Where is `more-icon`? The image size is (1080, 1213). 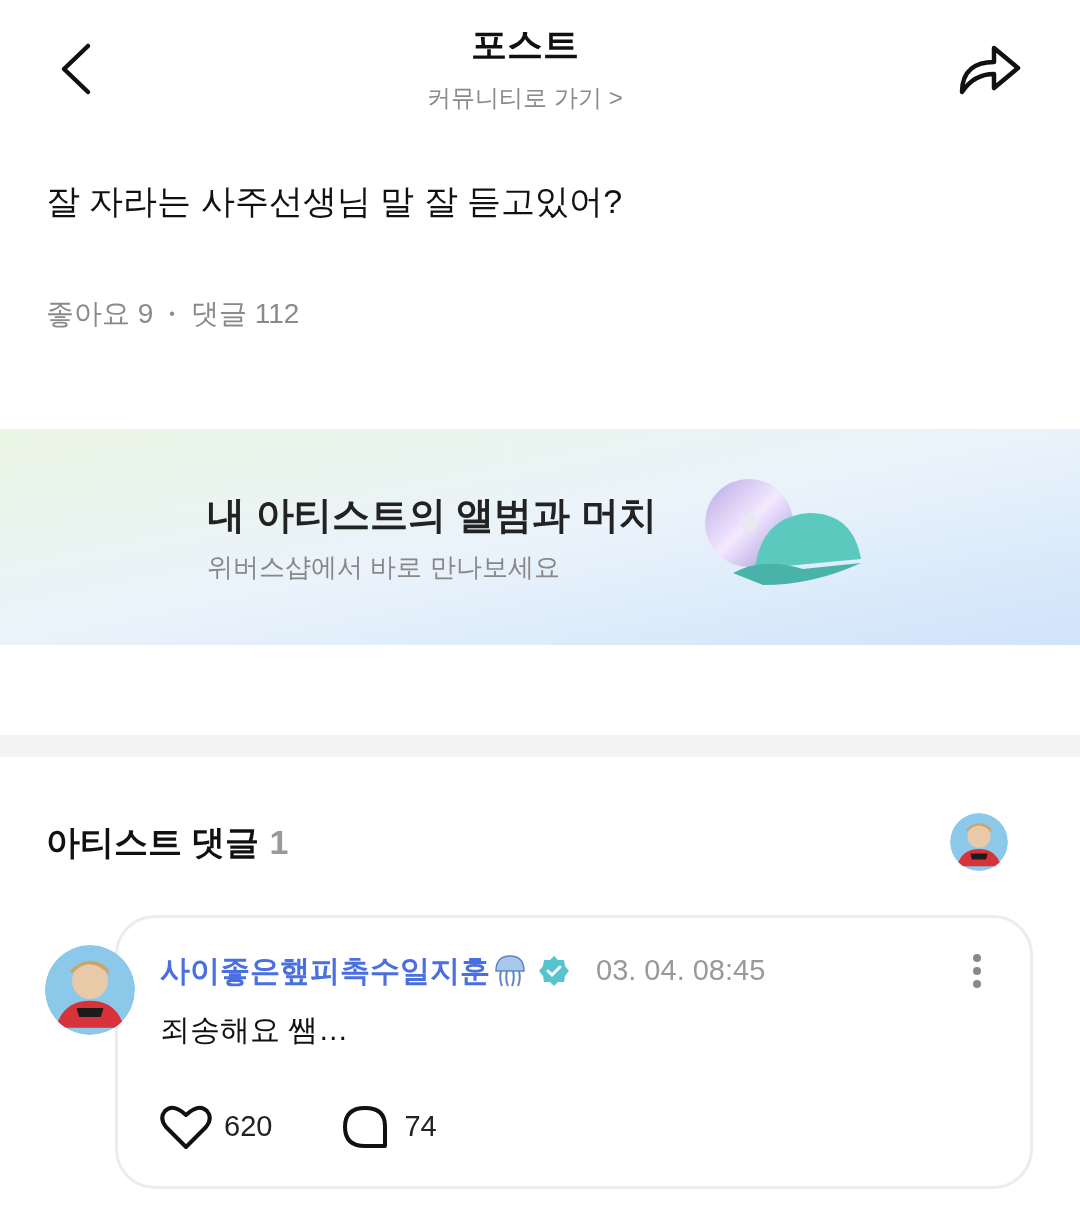
more-icon is located at coordinates (977, 970).